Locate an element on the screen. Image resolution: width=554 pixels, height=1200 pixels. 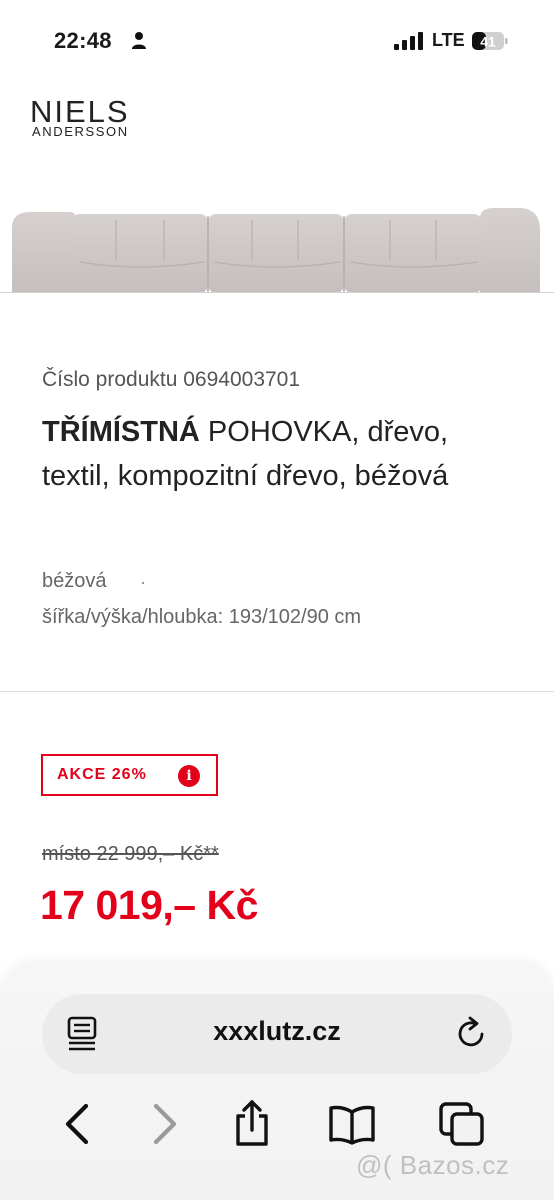
product-title-bold: TŘÍMÍSTNÁ is located at coordinates (121, 432).